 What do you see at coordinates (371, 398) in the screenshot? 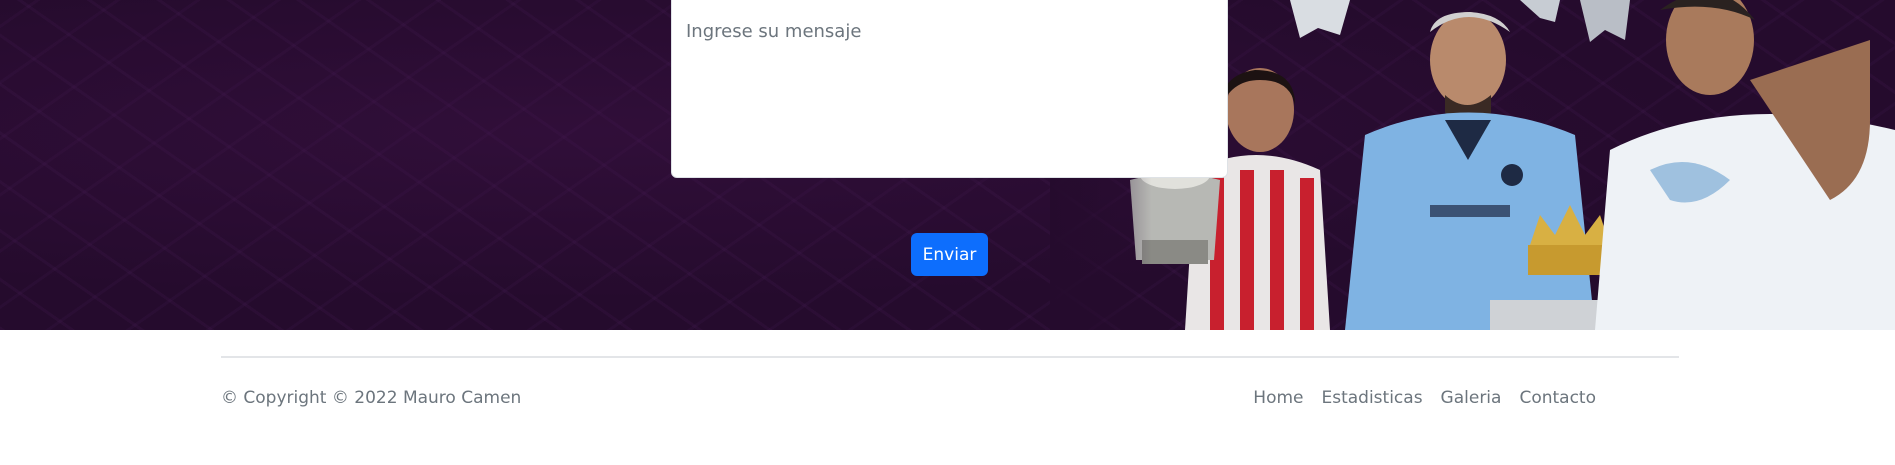
I see `copyright-text: © Copyright © 2022 Mauro Camen` at bounding box center [371, 398].